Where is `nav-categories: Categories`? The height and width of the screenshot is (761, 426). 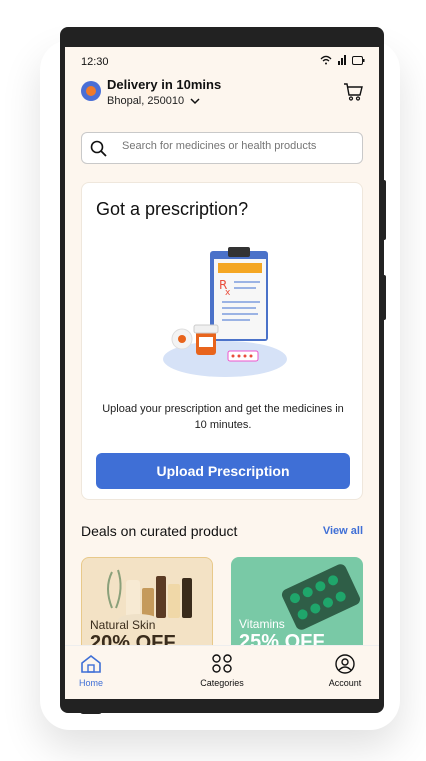
nav-categories: Categories is located at coordinates (222, 671).